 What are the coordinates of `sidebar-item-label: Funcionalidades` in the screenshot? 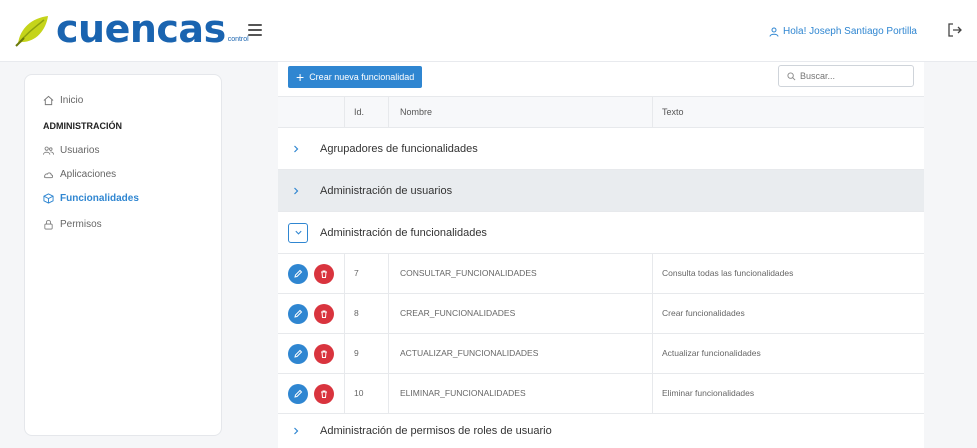 It's located at (99, 198).